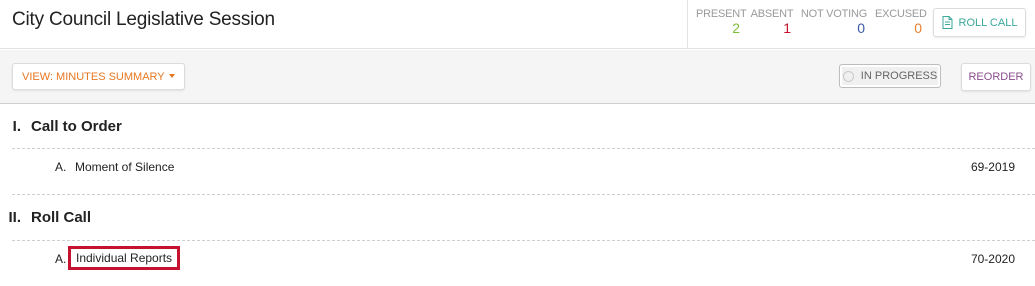 The width and height of the screenshot is (1035, 286). I want to click on section-title: Roll Call, so click(61, 217).